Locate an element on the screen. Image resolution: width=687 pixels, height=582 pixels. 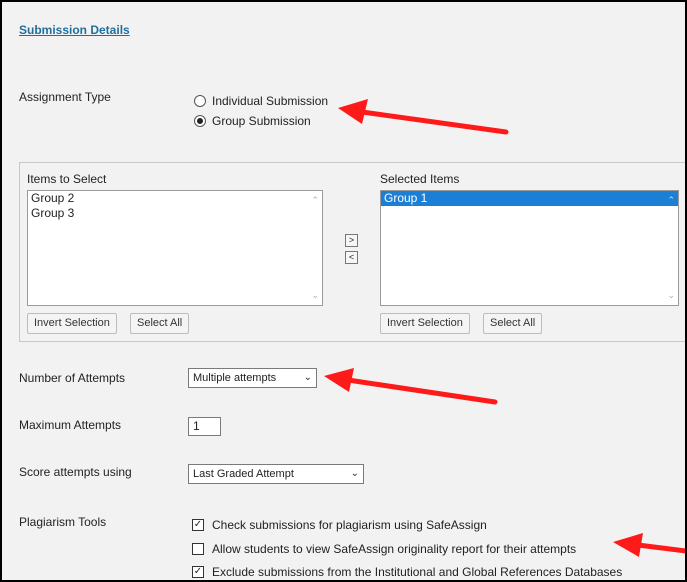
red-arrow-attempts is located at coordinates (411, 386).